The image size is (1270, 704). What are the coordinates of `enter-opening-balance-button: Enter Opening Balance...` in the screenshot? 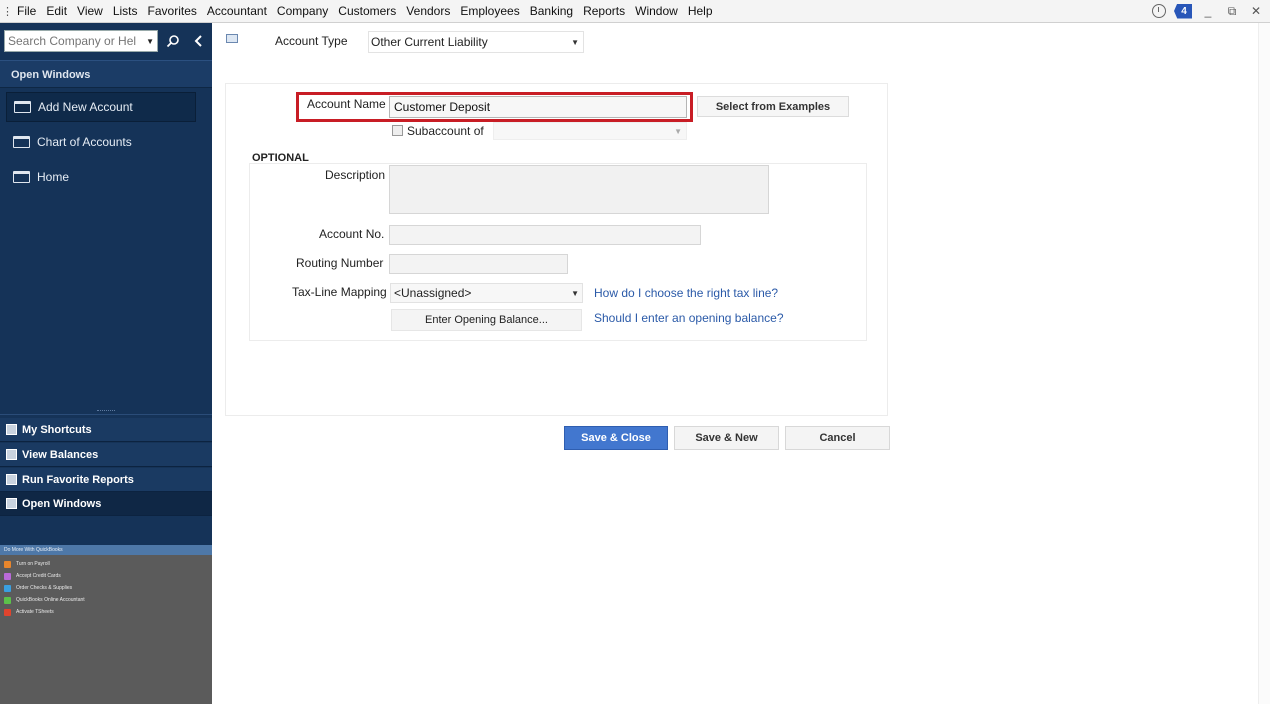 It's located at (486, 320).